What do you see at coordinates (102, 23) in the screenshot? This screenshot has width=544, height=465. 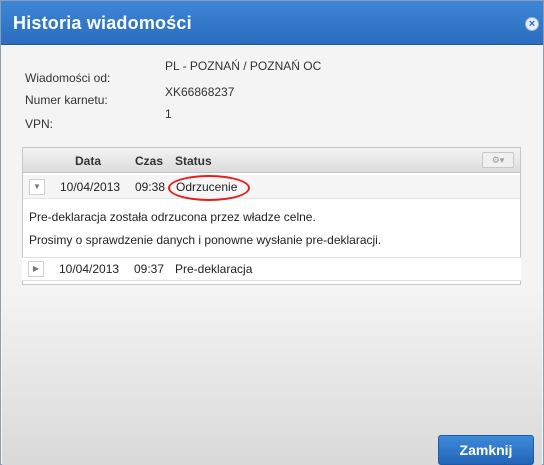 I see `dialog-title: Historia wiadomości` at bounding box center [102, 23].